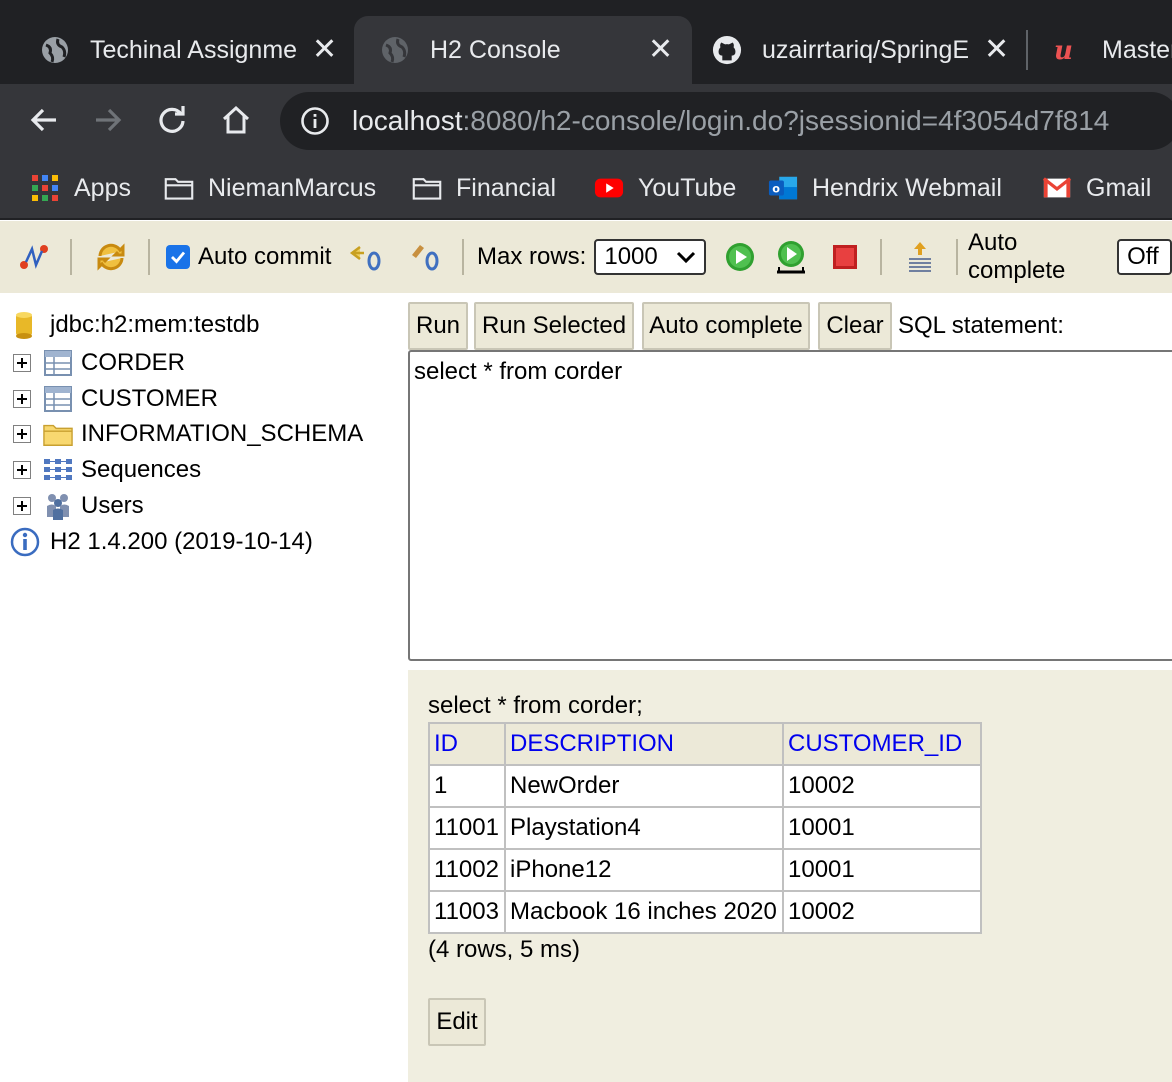 Image resolution: width=1172 pixels, height=1082 pixels. Describe the element at coordinates (726, 326) in the screenshot. I see `auto-complete-button: Auto complete` at that location.